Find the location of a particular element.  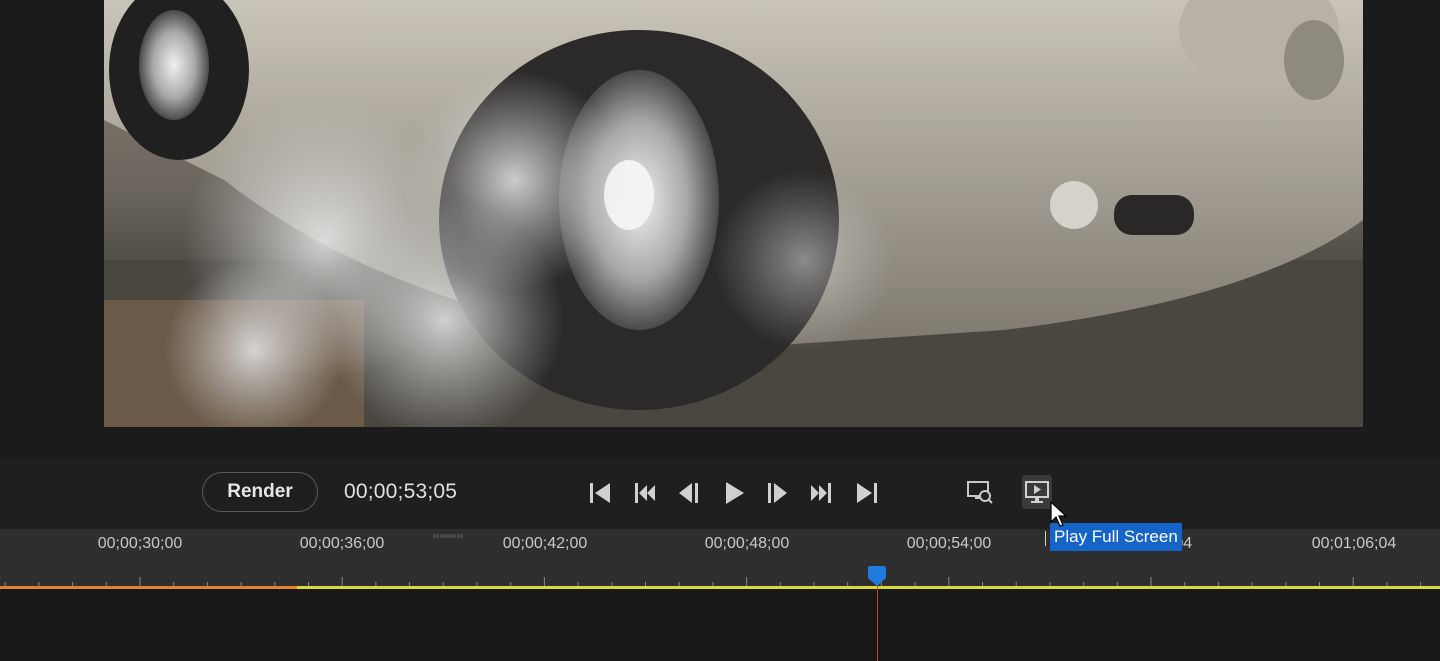

ruler-label: 00;00;42;00 is located at coordinates (545, 543).